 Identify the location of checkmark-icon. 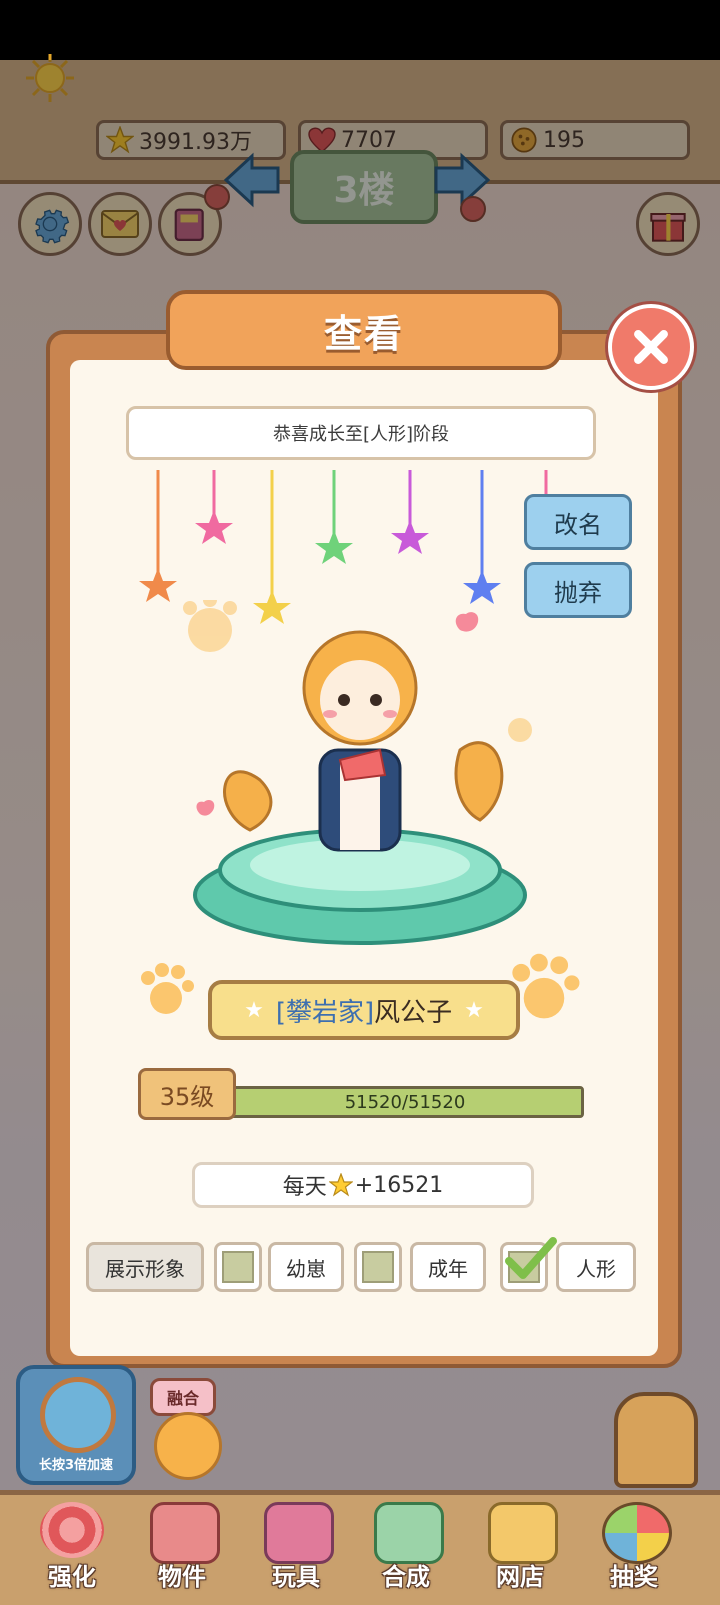
(531, 1258).